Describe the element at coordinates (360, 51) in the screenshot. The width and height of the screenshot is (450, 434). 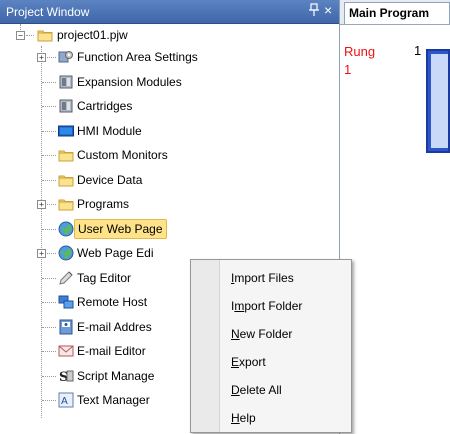
I see `rung-label-text: Rung` at that location.